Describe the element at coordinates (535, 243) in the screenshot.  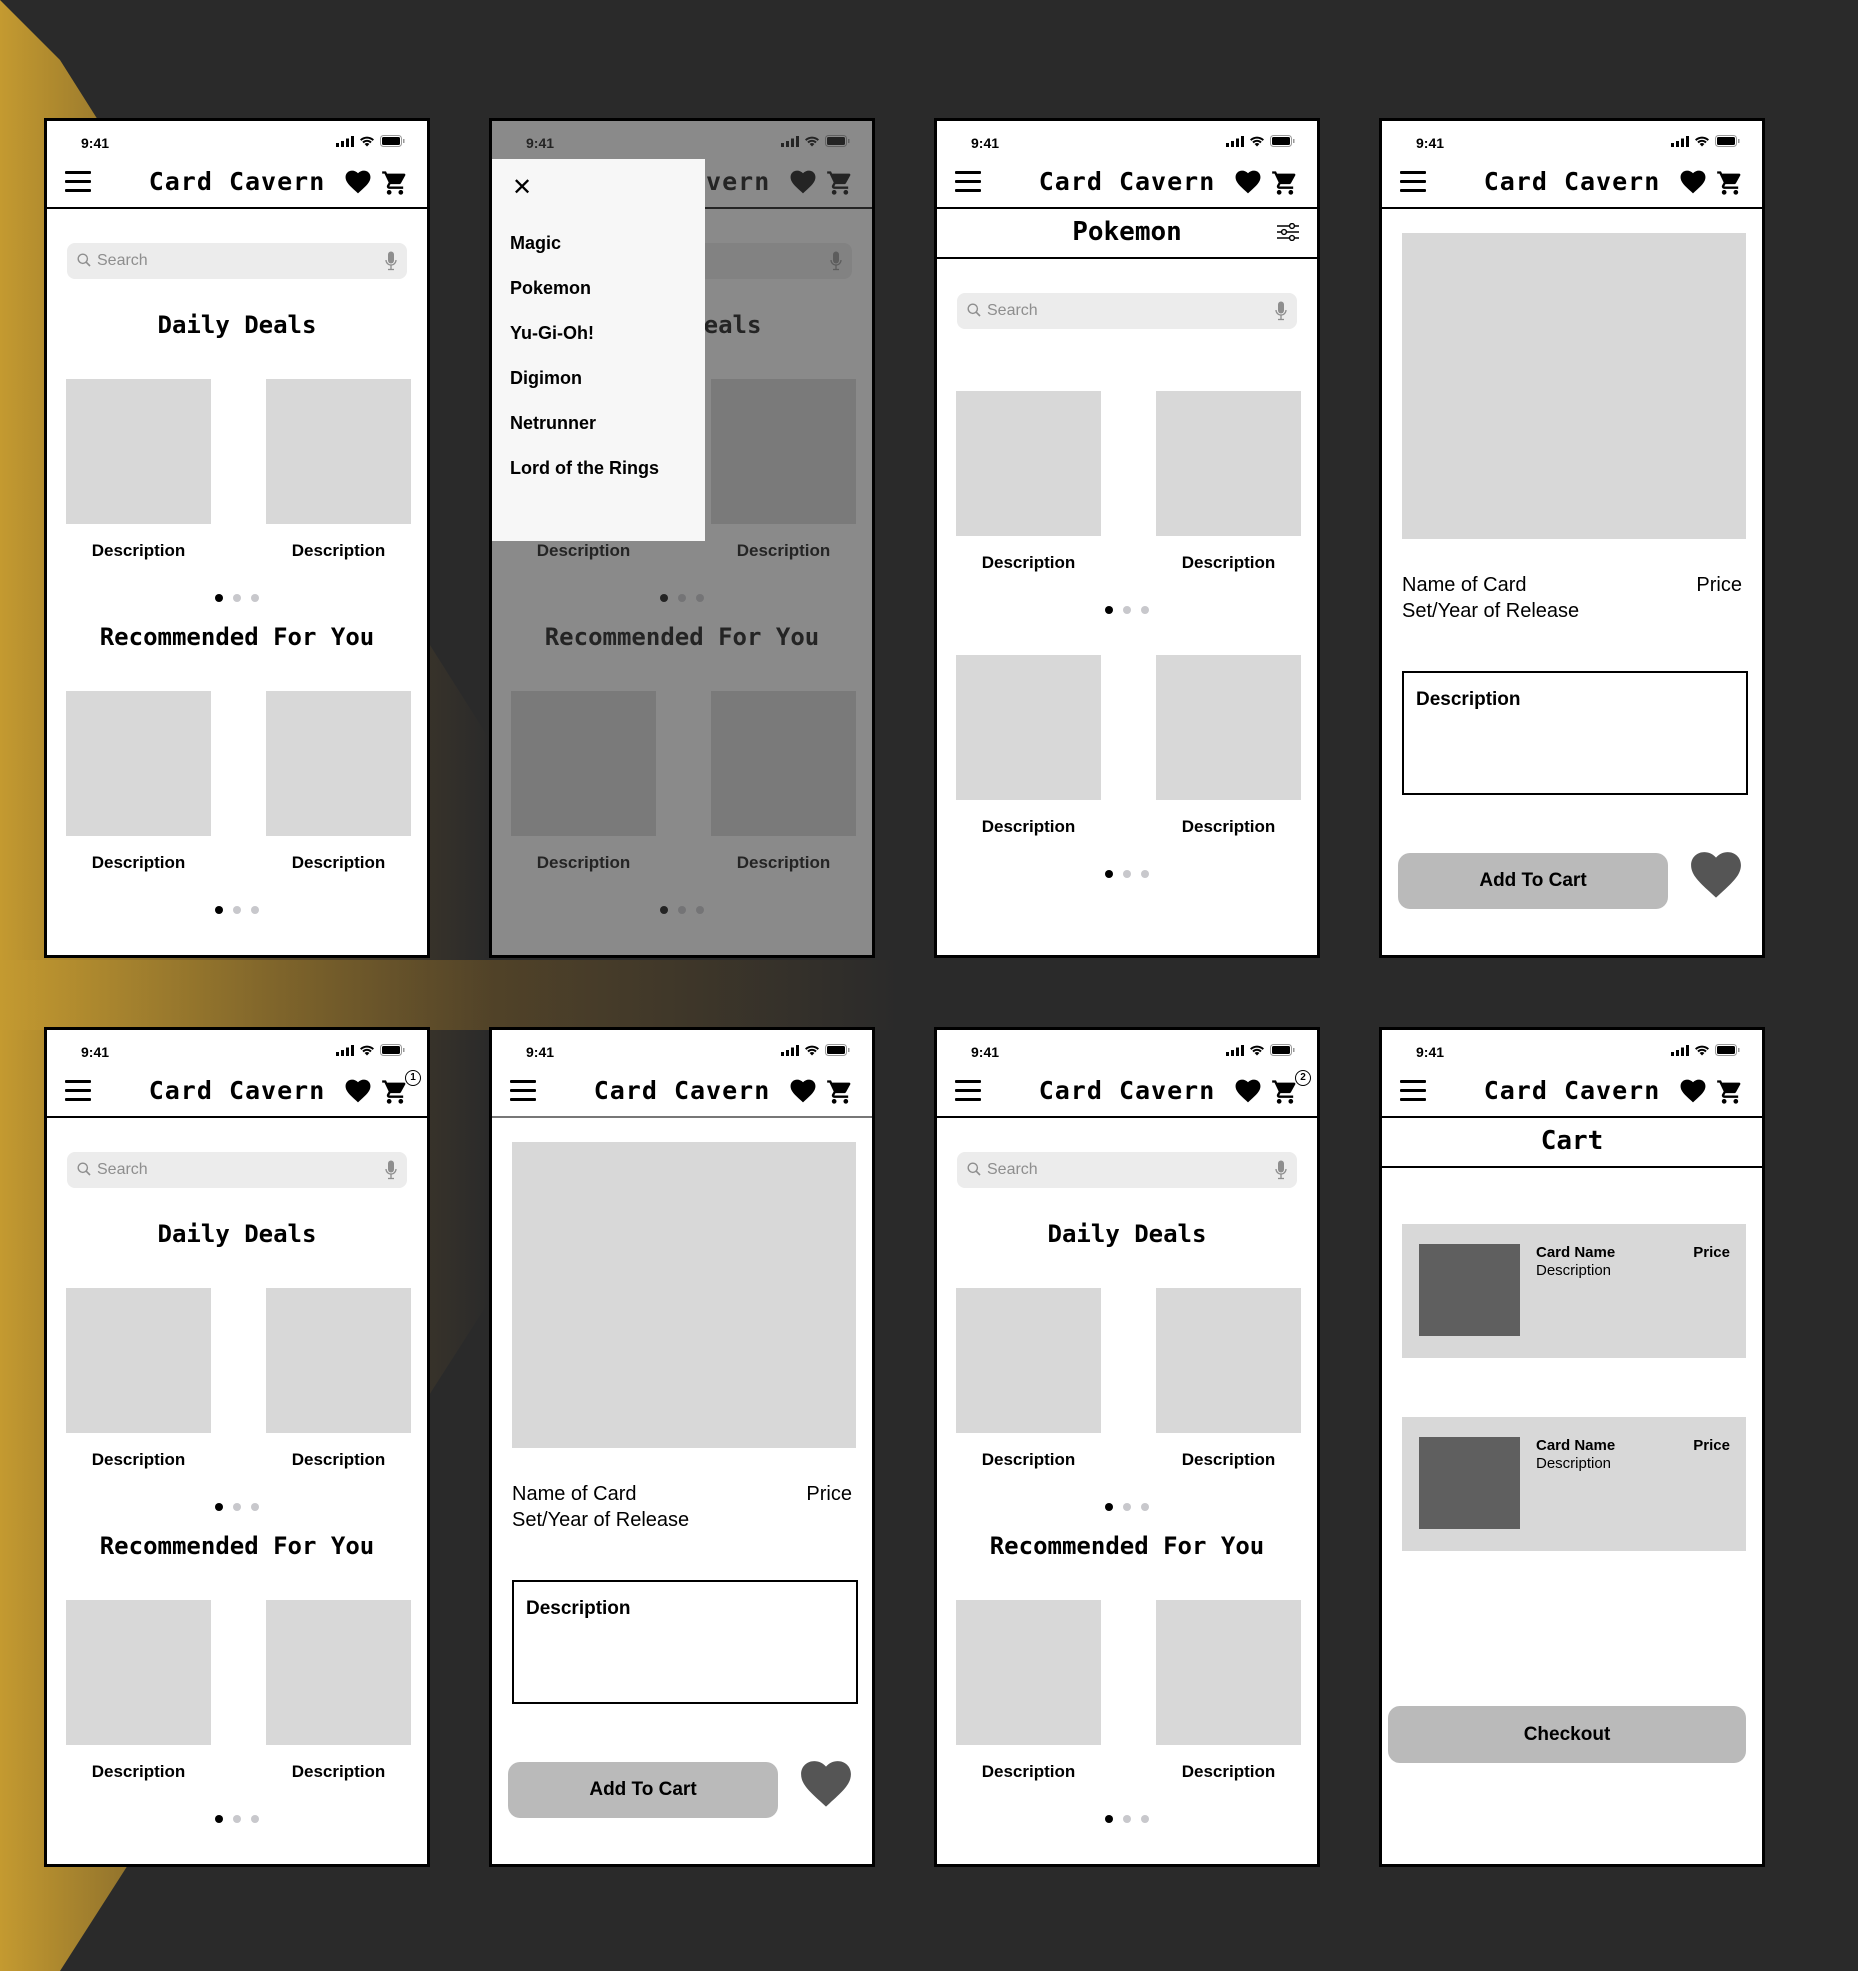
I see `menu-item: Magic` at that location.